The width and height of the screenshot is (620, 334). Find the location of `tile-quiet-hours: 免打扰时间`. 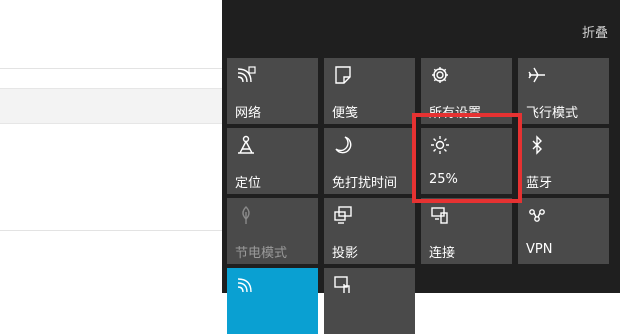

tile-quiet-hours: 免打扰时间 is located at coordinates (369, 161).